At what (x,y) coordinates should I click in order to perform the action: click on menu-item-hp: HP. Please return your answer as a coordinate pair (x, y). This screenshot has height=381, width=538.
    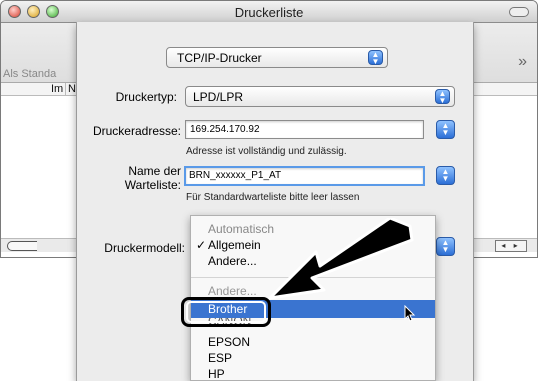
    Looking at the image, I should click on (313, 373).